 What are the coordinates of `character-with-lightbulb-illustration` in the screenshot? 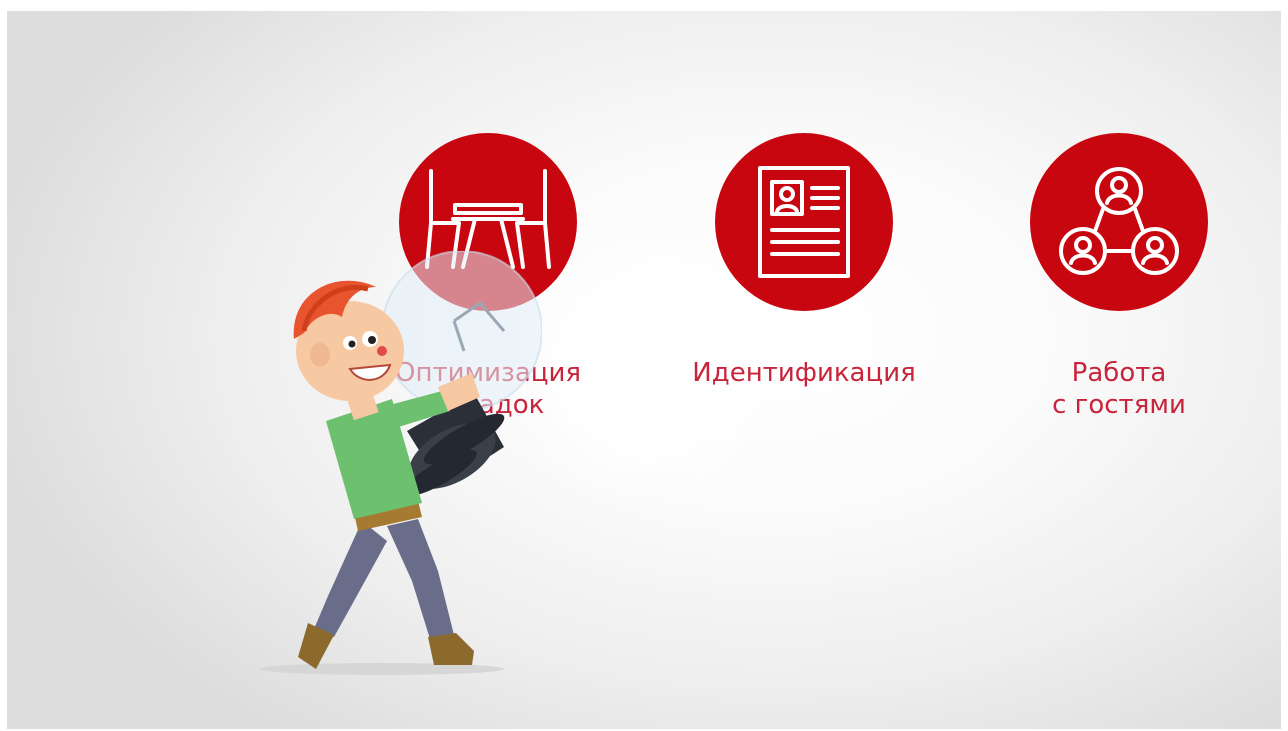 It's located at (401, 463).